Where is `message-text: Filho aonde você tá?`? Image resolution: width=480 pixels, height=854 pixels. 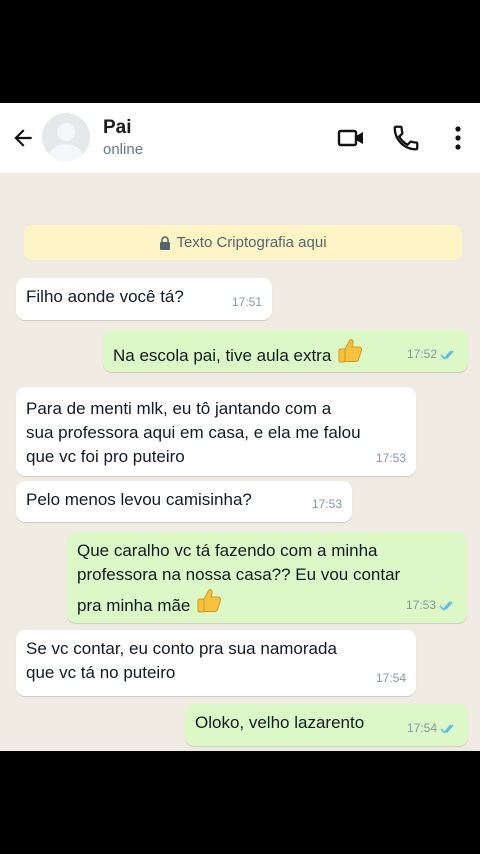
message-text: Filho aonde você tá? is located at coordinates (105, 296).